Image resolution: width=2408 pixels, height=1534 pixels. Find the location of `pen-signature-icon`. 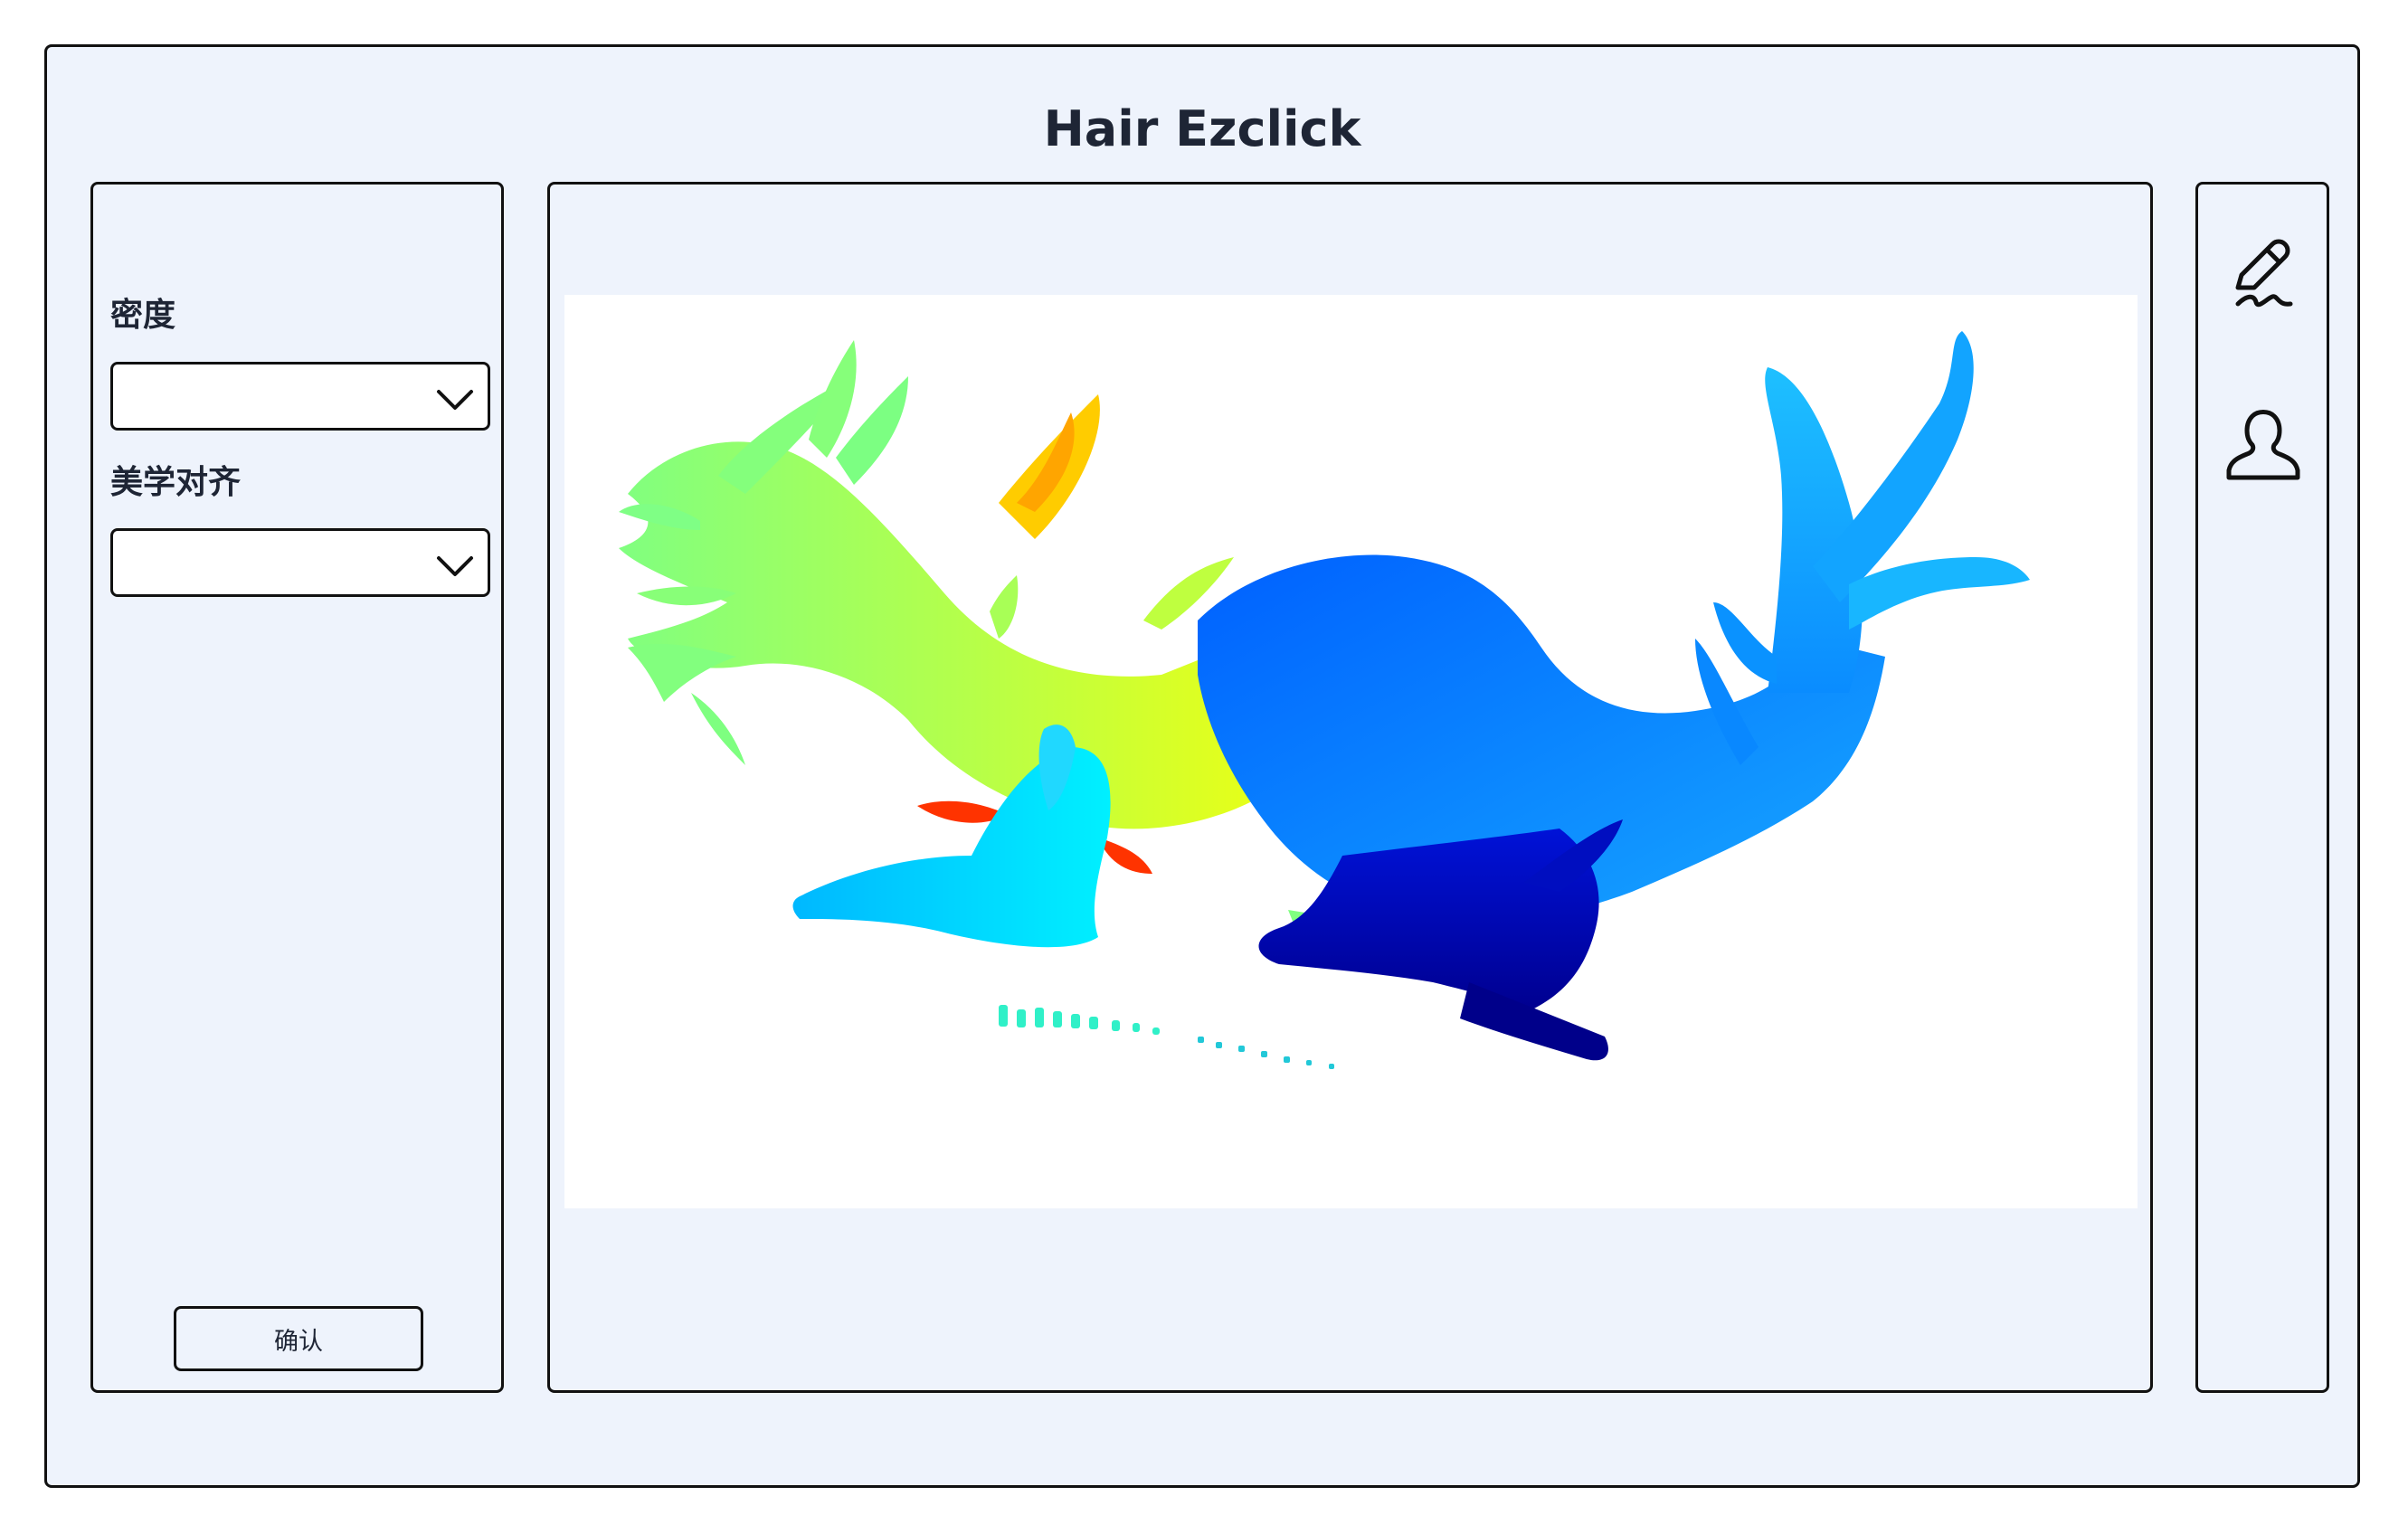

pen-signature-icon is located at coordinates (2264, 273).